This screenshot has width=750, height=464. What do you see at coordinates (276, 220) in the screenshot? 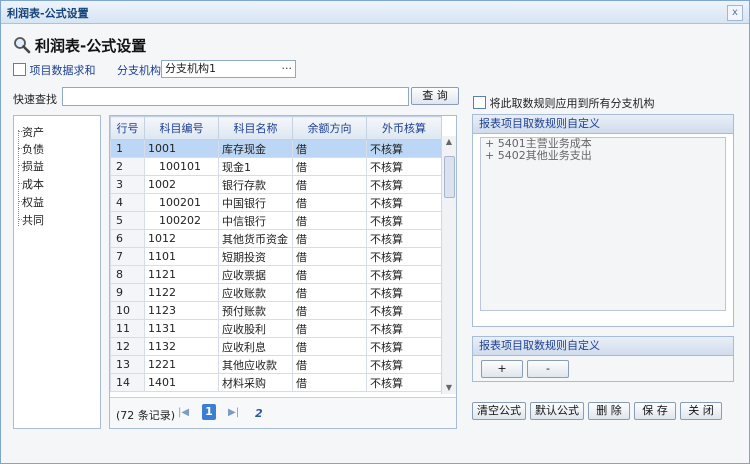
I see `table-row: 5 100202 中信银行借不核算` at bounding box center [276, 220].